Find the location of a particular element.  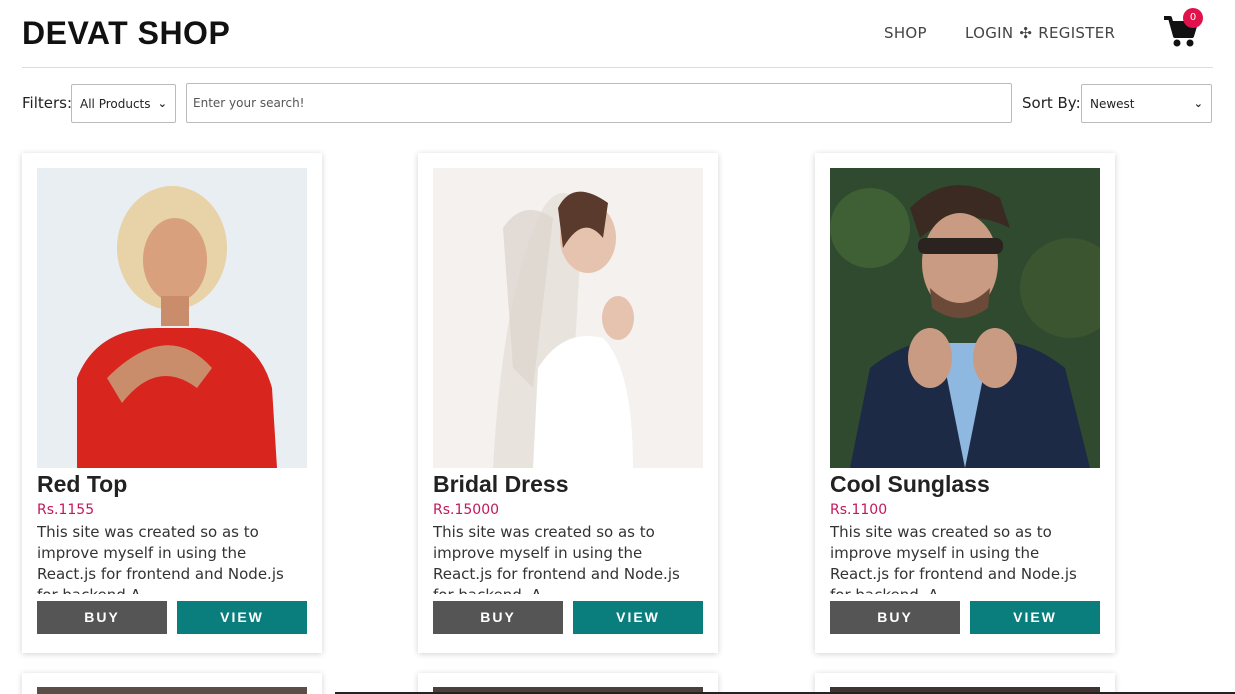

nav-login-link: LOGIN is located at coordinates (989, 33).